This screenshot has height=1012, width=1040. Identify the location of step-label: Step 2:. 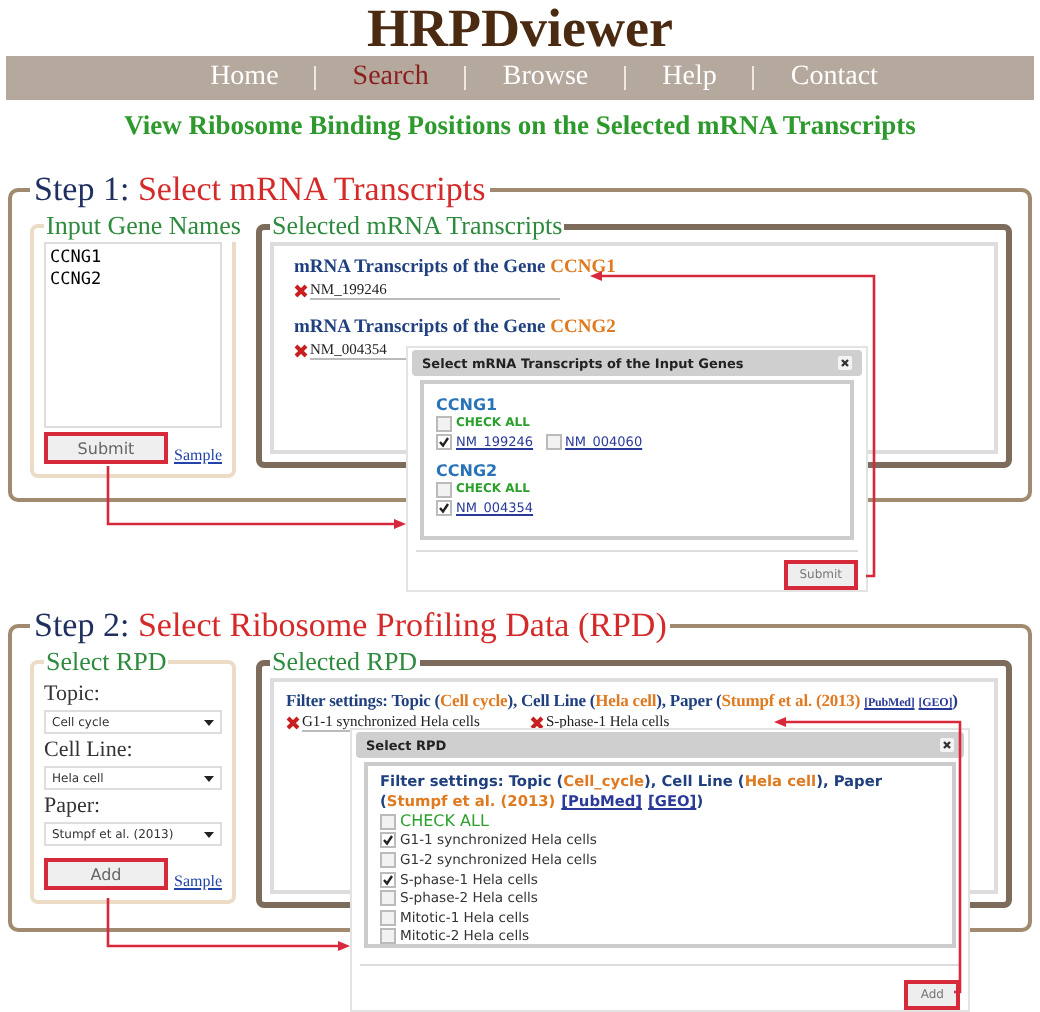
(82, 625).